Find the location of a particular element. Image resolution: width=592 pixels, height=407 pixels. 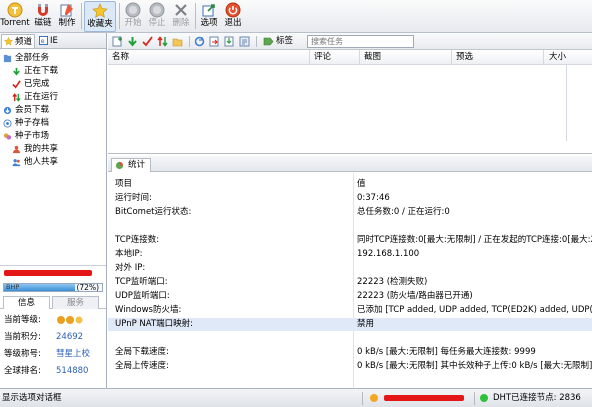

search-tasks-input is located at coordinates (360, 41).